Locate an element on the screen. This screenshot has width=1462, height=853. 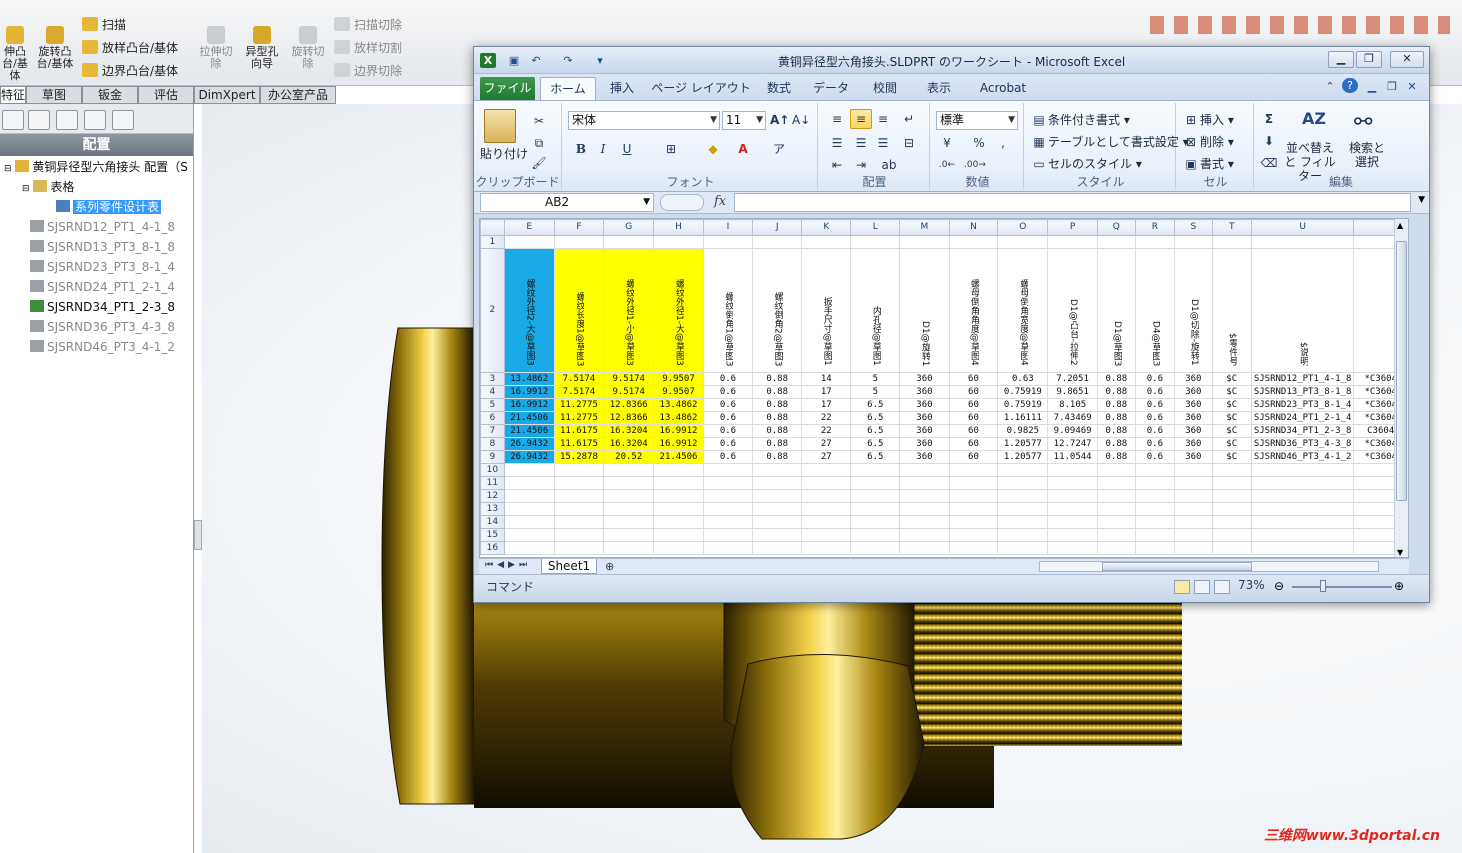
column-header: Q is located at coordinates (1116, 227).